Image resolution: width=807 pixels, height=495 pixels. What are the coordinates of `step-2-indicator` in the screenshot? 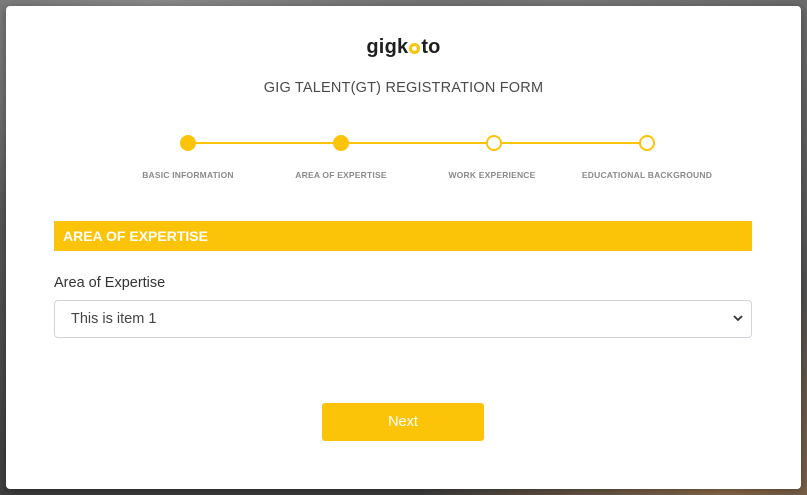 It's located at (341, 143).